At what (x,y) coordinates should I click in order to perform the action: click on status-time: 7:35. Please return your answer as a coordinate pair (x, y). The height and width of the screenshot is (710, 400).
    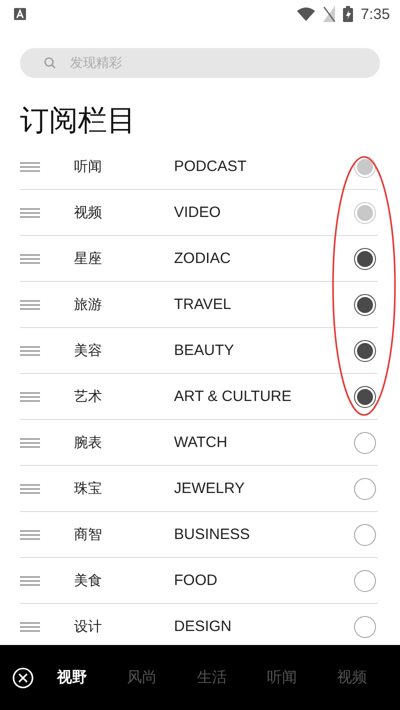
    Looking at the image, I should click on (375, 14).